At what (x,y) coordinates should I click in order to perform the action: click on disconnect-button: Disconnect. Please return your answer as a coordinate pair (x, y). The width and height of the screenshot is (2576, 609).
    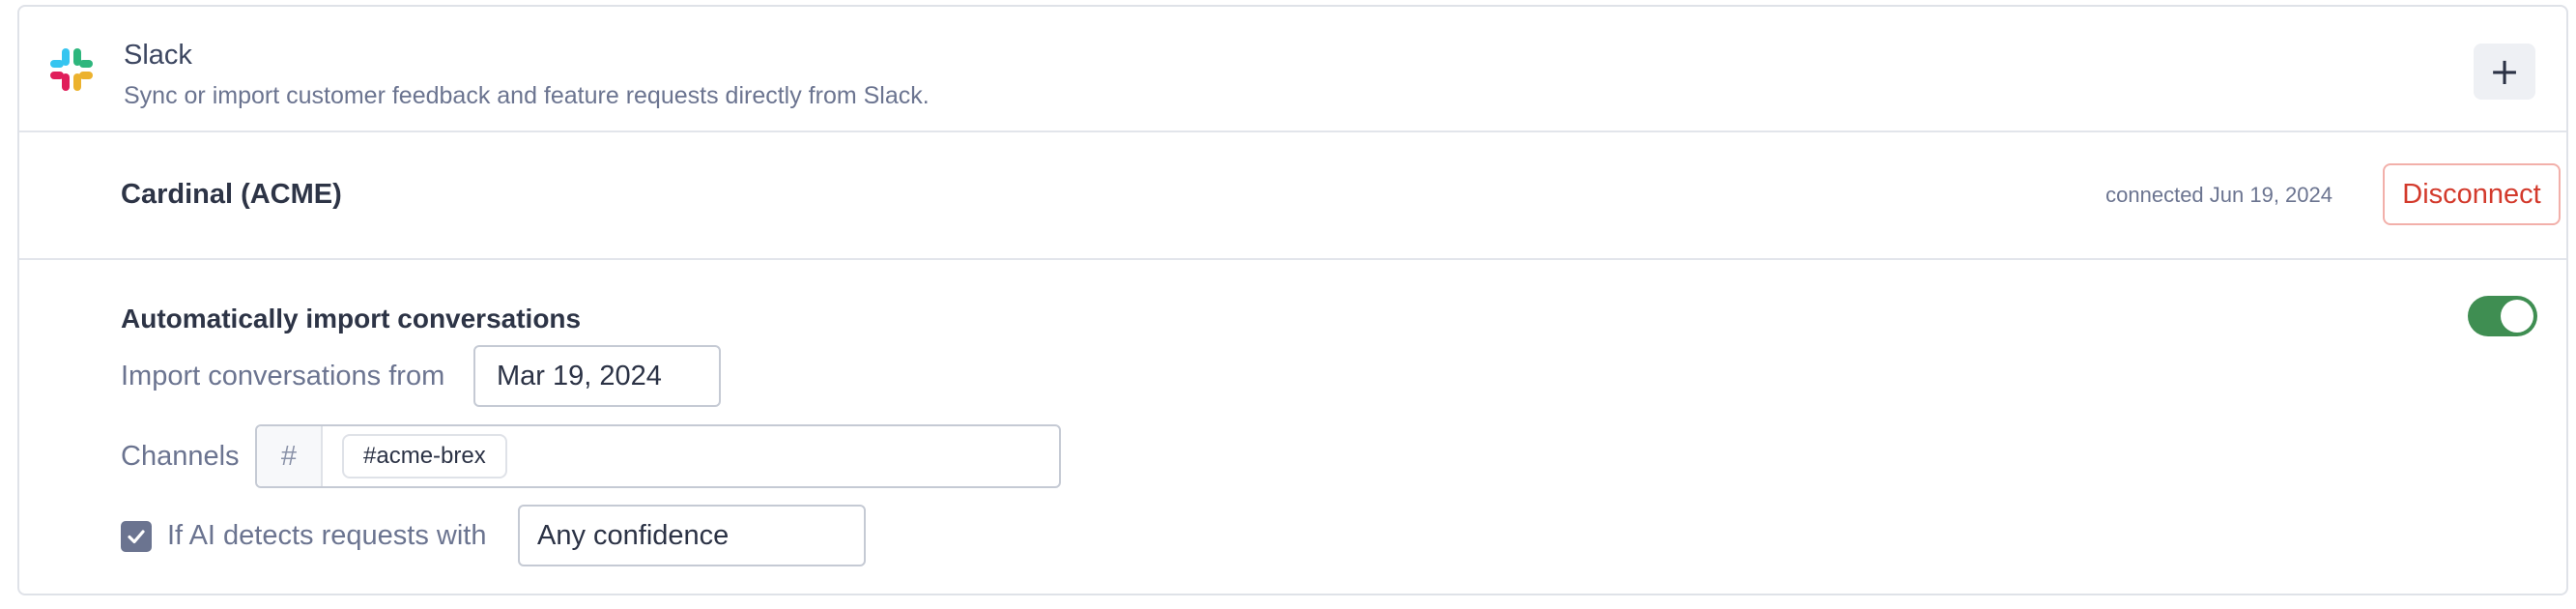
    Looking at the image, I should click on (2472, 194).